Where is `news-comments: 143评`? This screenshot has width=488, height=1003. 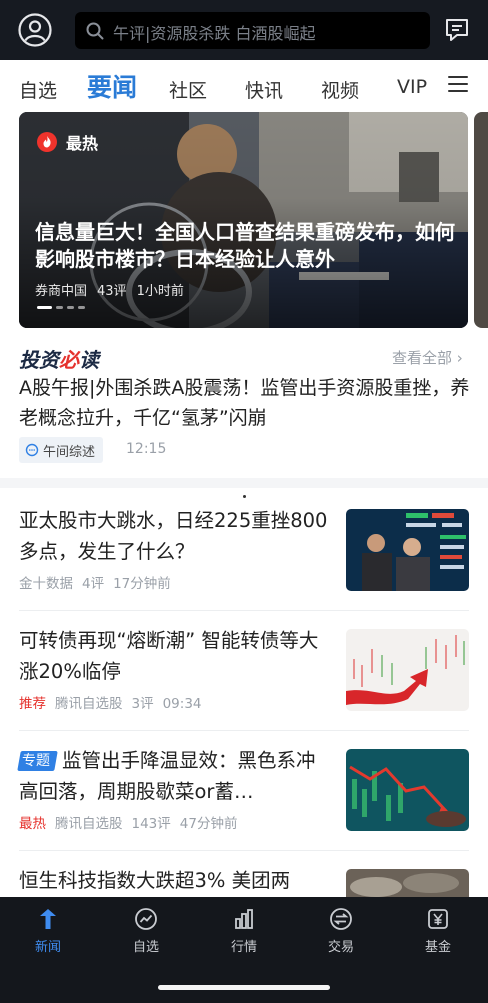
news-comments: 143评 is located at coordinates (151, 824).